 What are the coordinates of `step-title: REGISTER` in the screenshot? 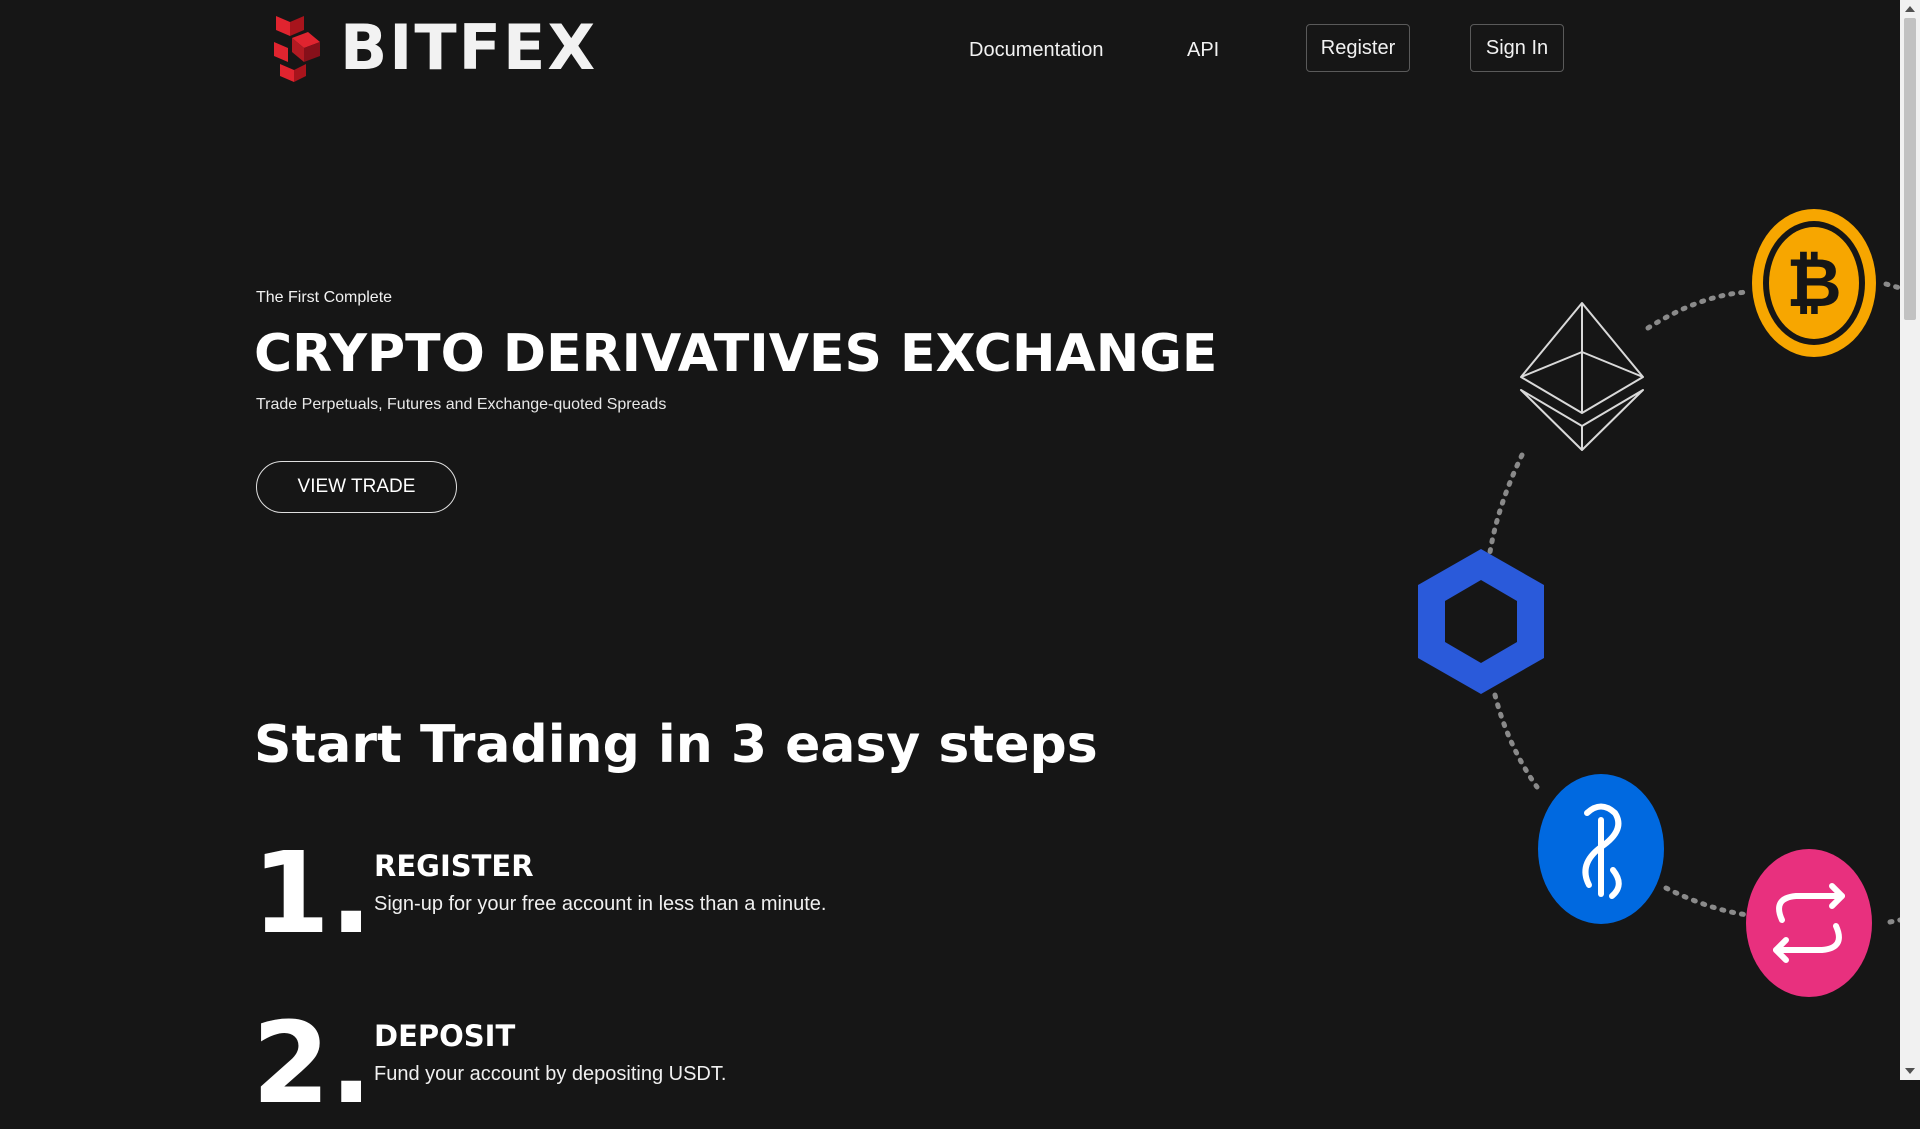 It's located at (454, 866).